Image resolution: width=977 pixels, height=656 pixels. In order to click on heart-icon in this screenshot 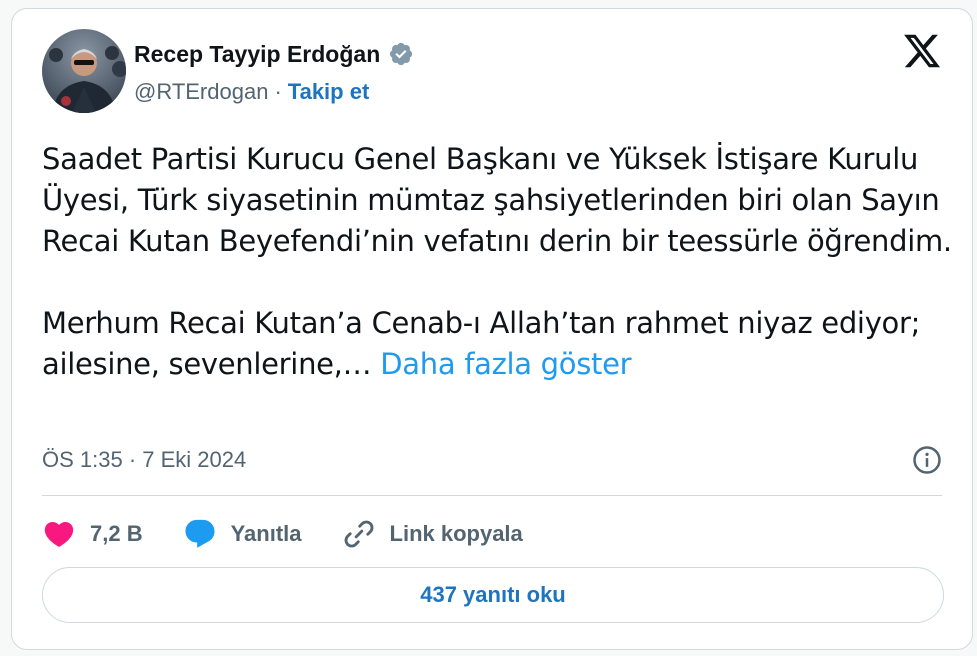, I will do `click(59, 534)`.